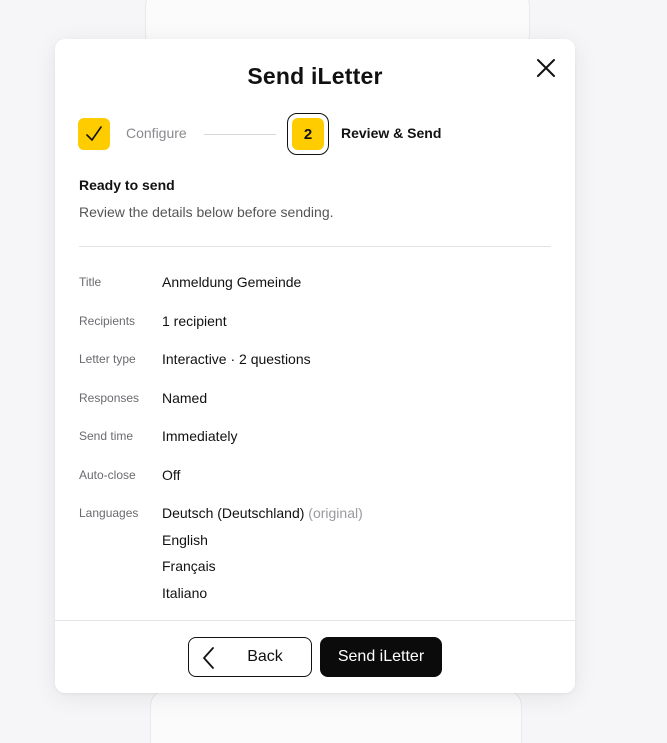 The width and height of the screenshot is (667, 743). I want to click on summary-heading: Ready to send, so click(127, 185).